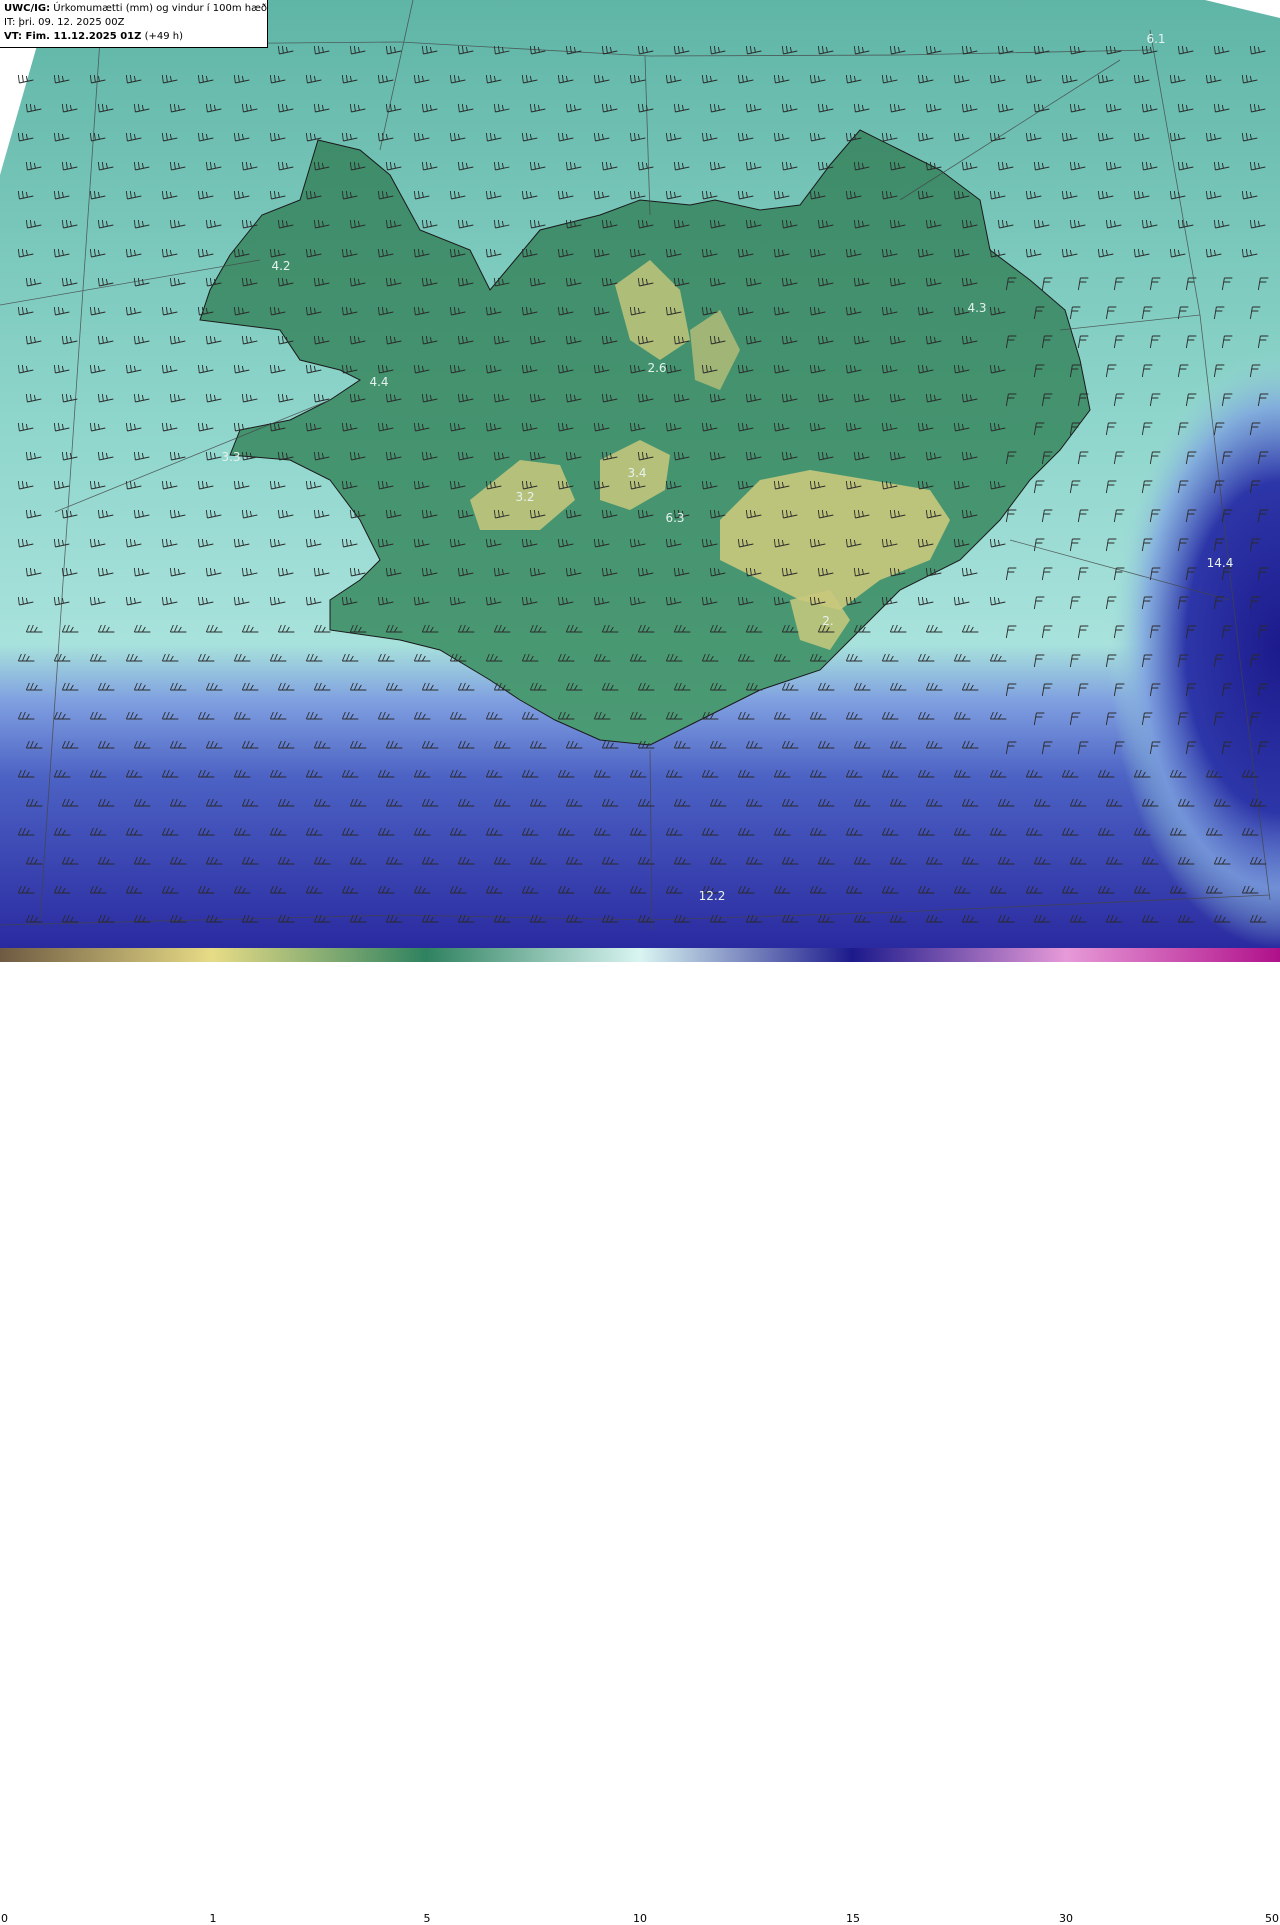 Image resolution: width=1280 pixels, height=1925 pixels. Describe the element at coordinates (4, 1918) in the screenshot. I see `colorbar-tick-0: 0` at that location.